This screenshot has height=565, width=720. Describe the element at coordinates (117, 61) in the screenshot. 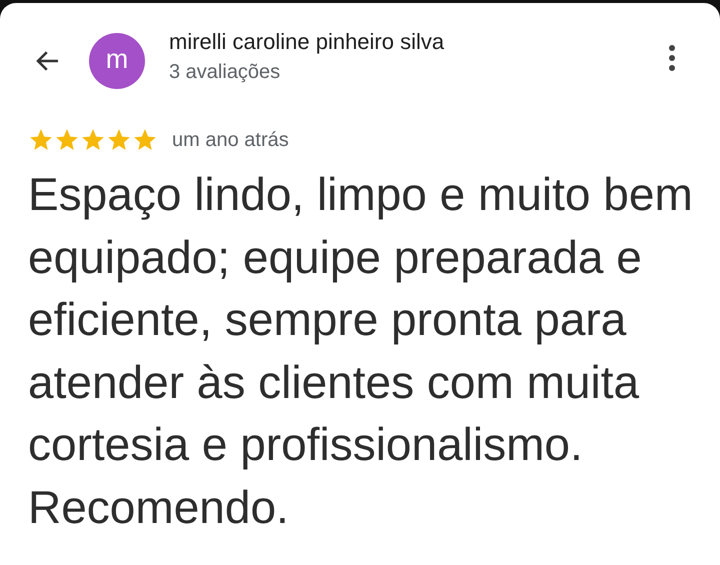

I see `avatar: m` at that location.